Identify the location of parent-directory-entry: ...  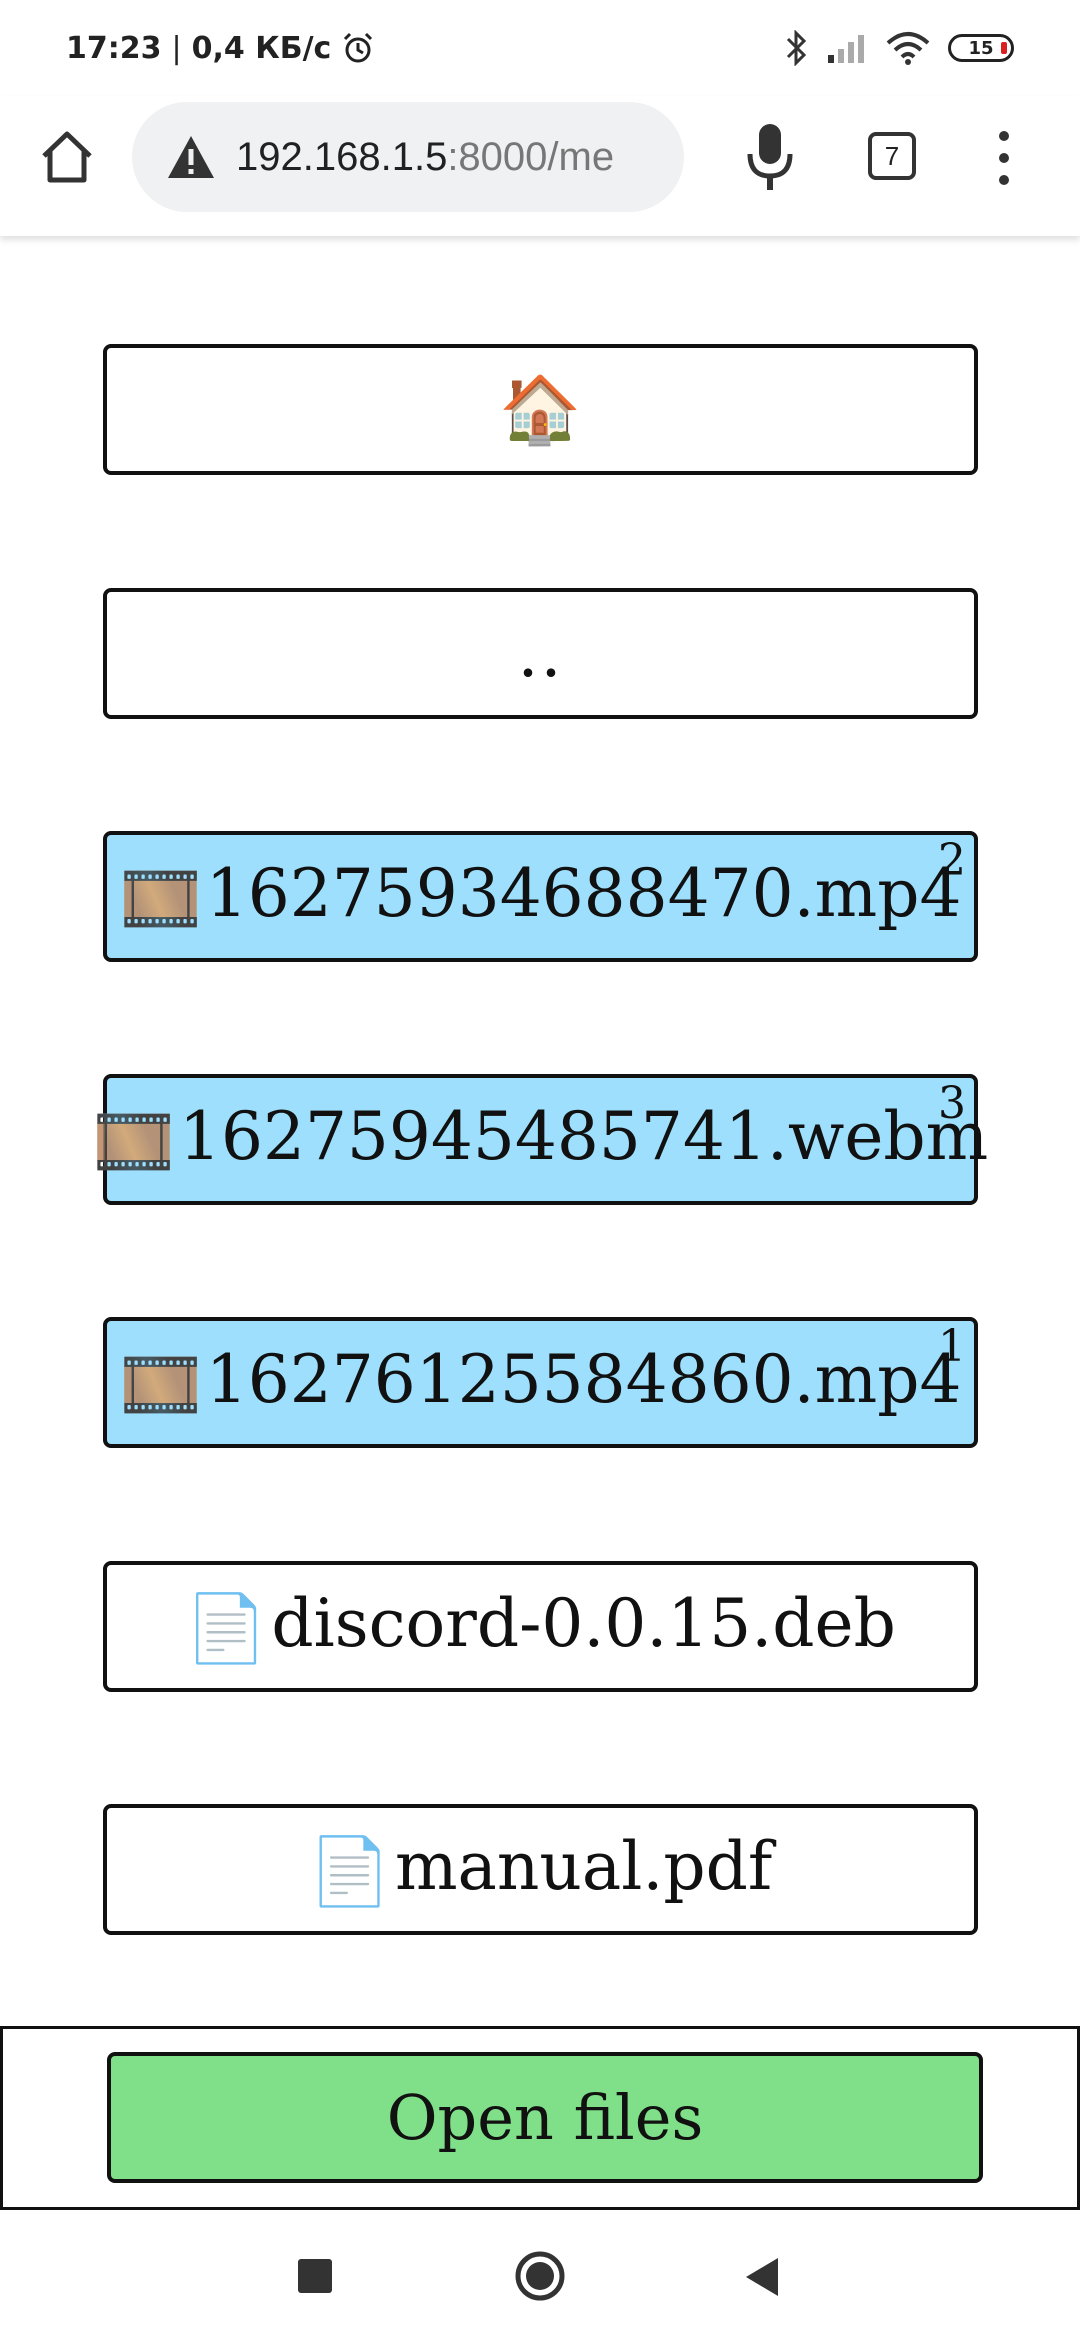
(540, 653).